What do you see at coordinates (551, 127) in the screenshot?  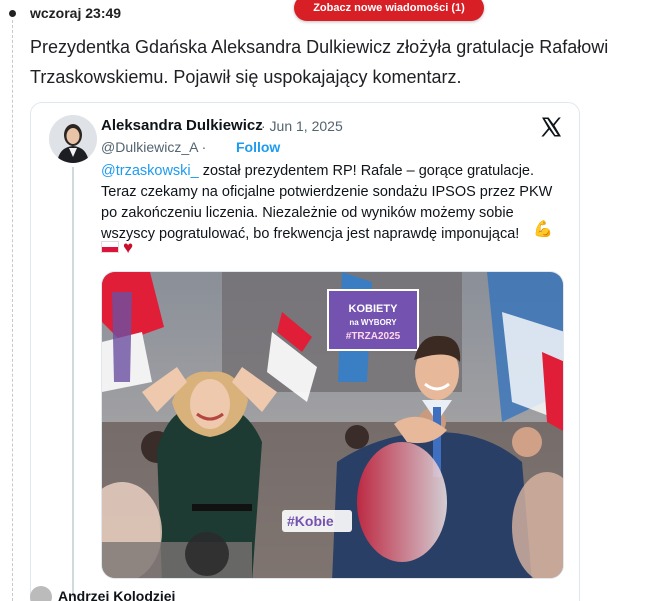 I see `x-logo-icon` at bounding box center [551, 127].